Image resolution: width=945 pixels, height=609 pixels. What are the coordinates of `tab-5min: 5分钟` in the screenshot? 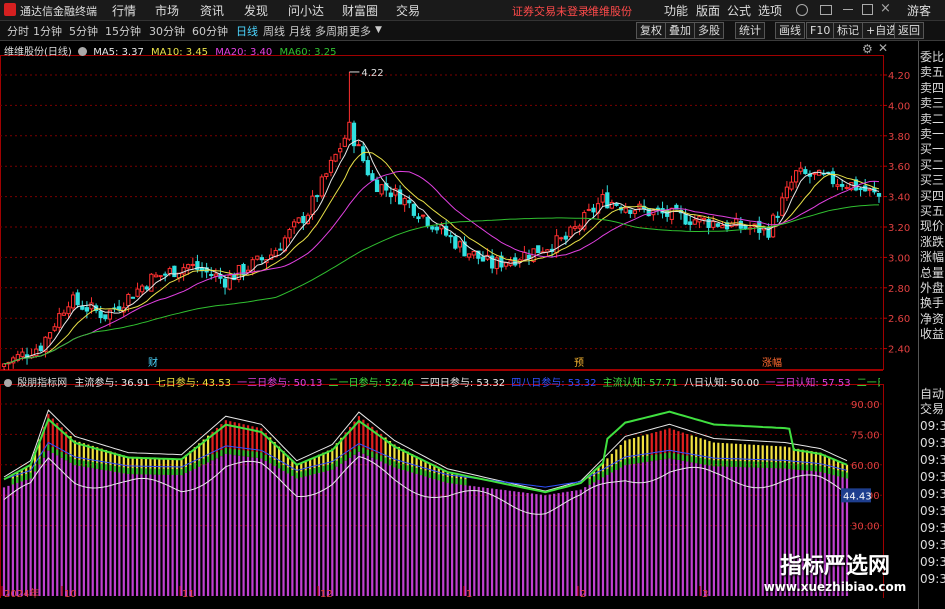 It's located at (83, 31).